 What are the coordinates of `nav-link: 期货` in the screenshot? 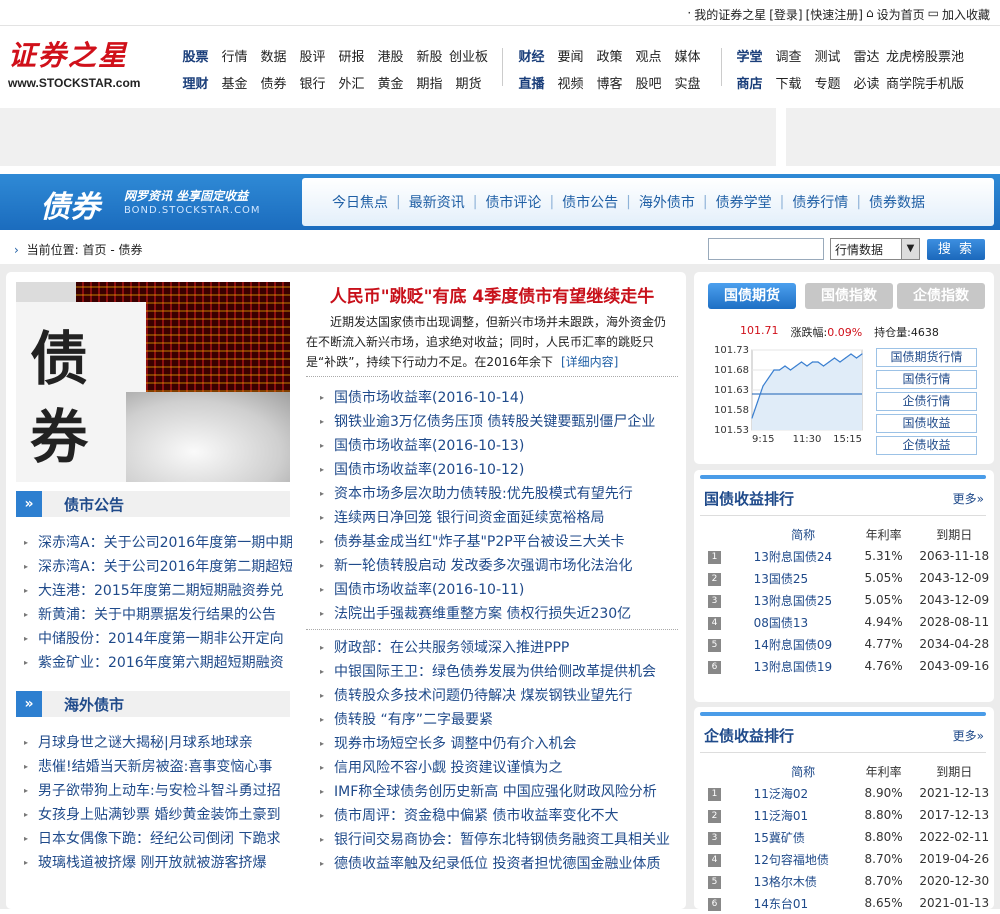 It's located at (468, 82).